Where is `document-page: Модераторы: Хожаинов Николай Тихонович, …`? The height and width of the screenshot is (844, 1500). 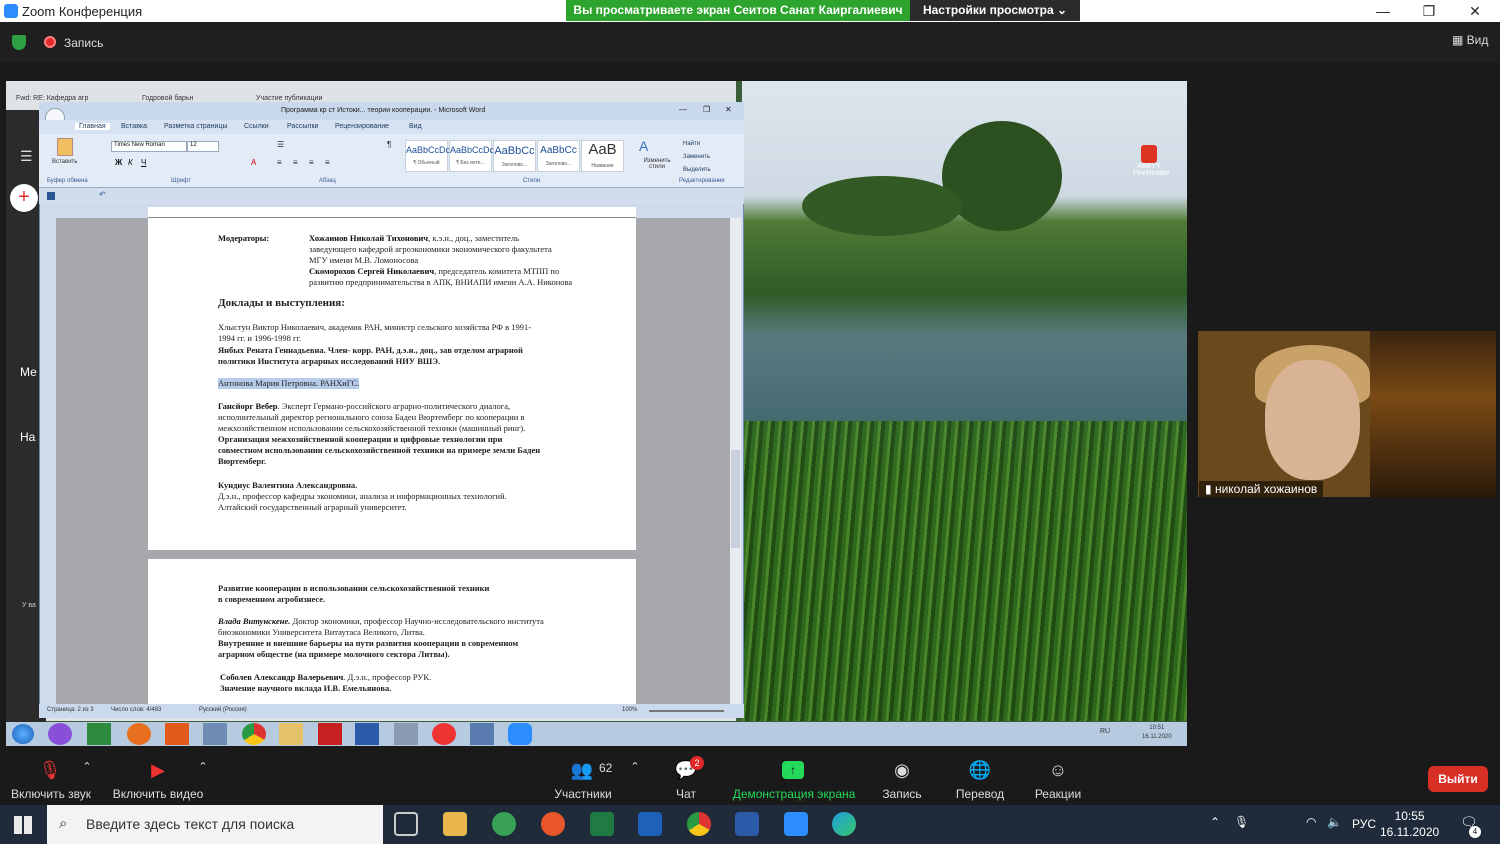 document-page: Модераторы: Хожаинов Николай Тихонович, … is located at coordinates (392, 384).